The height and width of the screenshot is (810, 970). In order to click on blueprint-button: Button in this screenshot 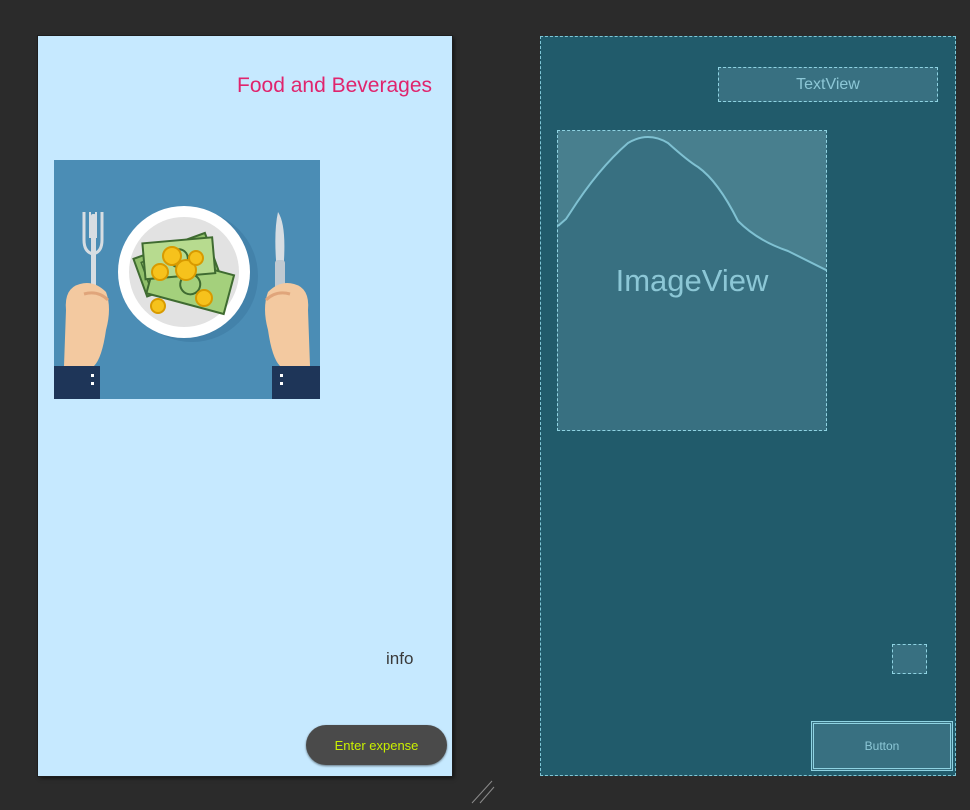, I will do `click(882, 746)`.